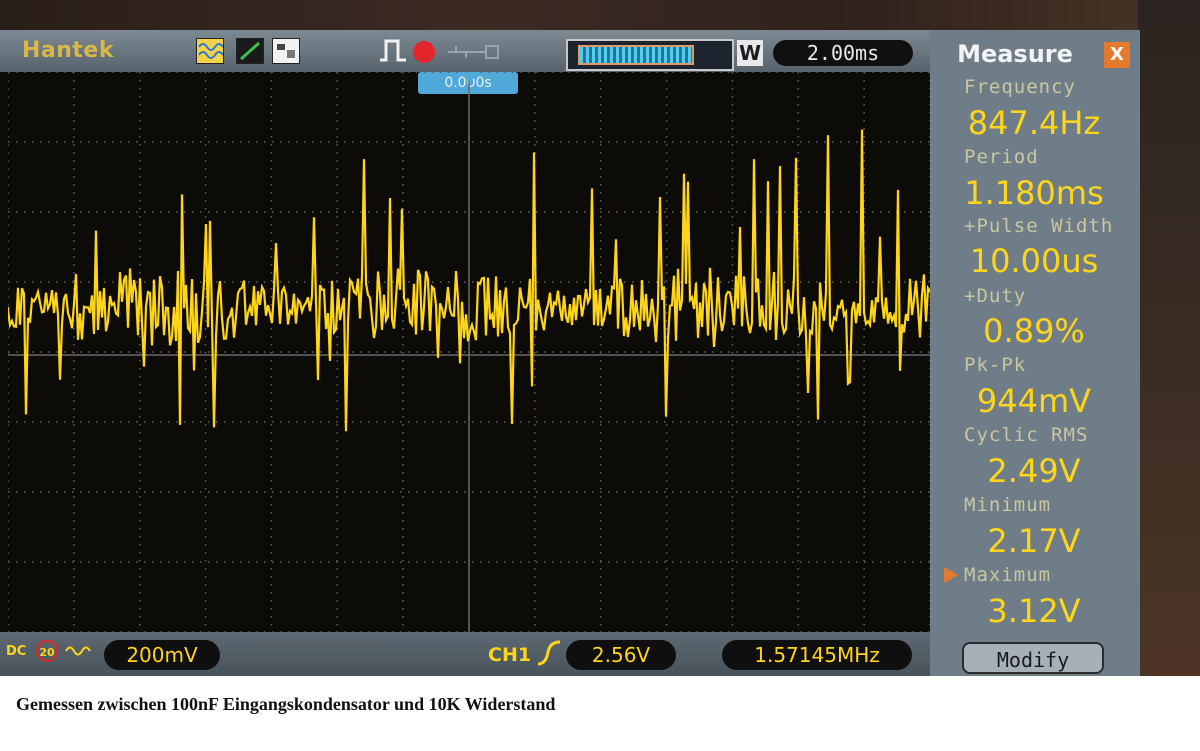 The image size is (1200, 751). Describe the element at coordinates (1034, 193) in the screenshot. I see `measure-value-period: 1.180ms` at that location.